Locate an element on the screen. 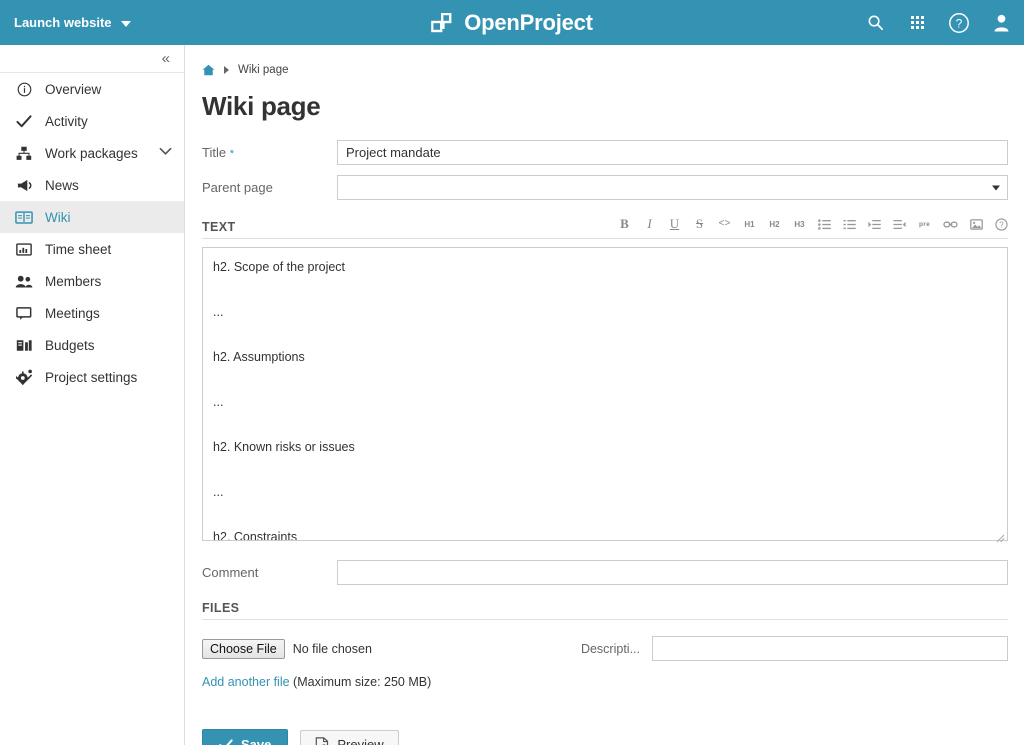 This screenshot has height=745, width=1024. parent-page-select-wrap is located at coordinates (672, 187).